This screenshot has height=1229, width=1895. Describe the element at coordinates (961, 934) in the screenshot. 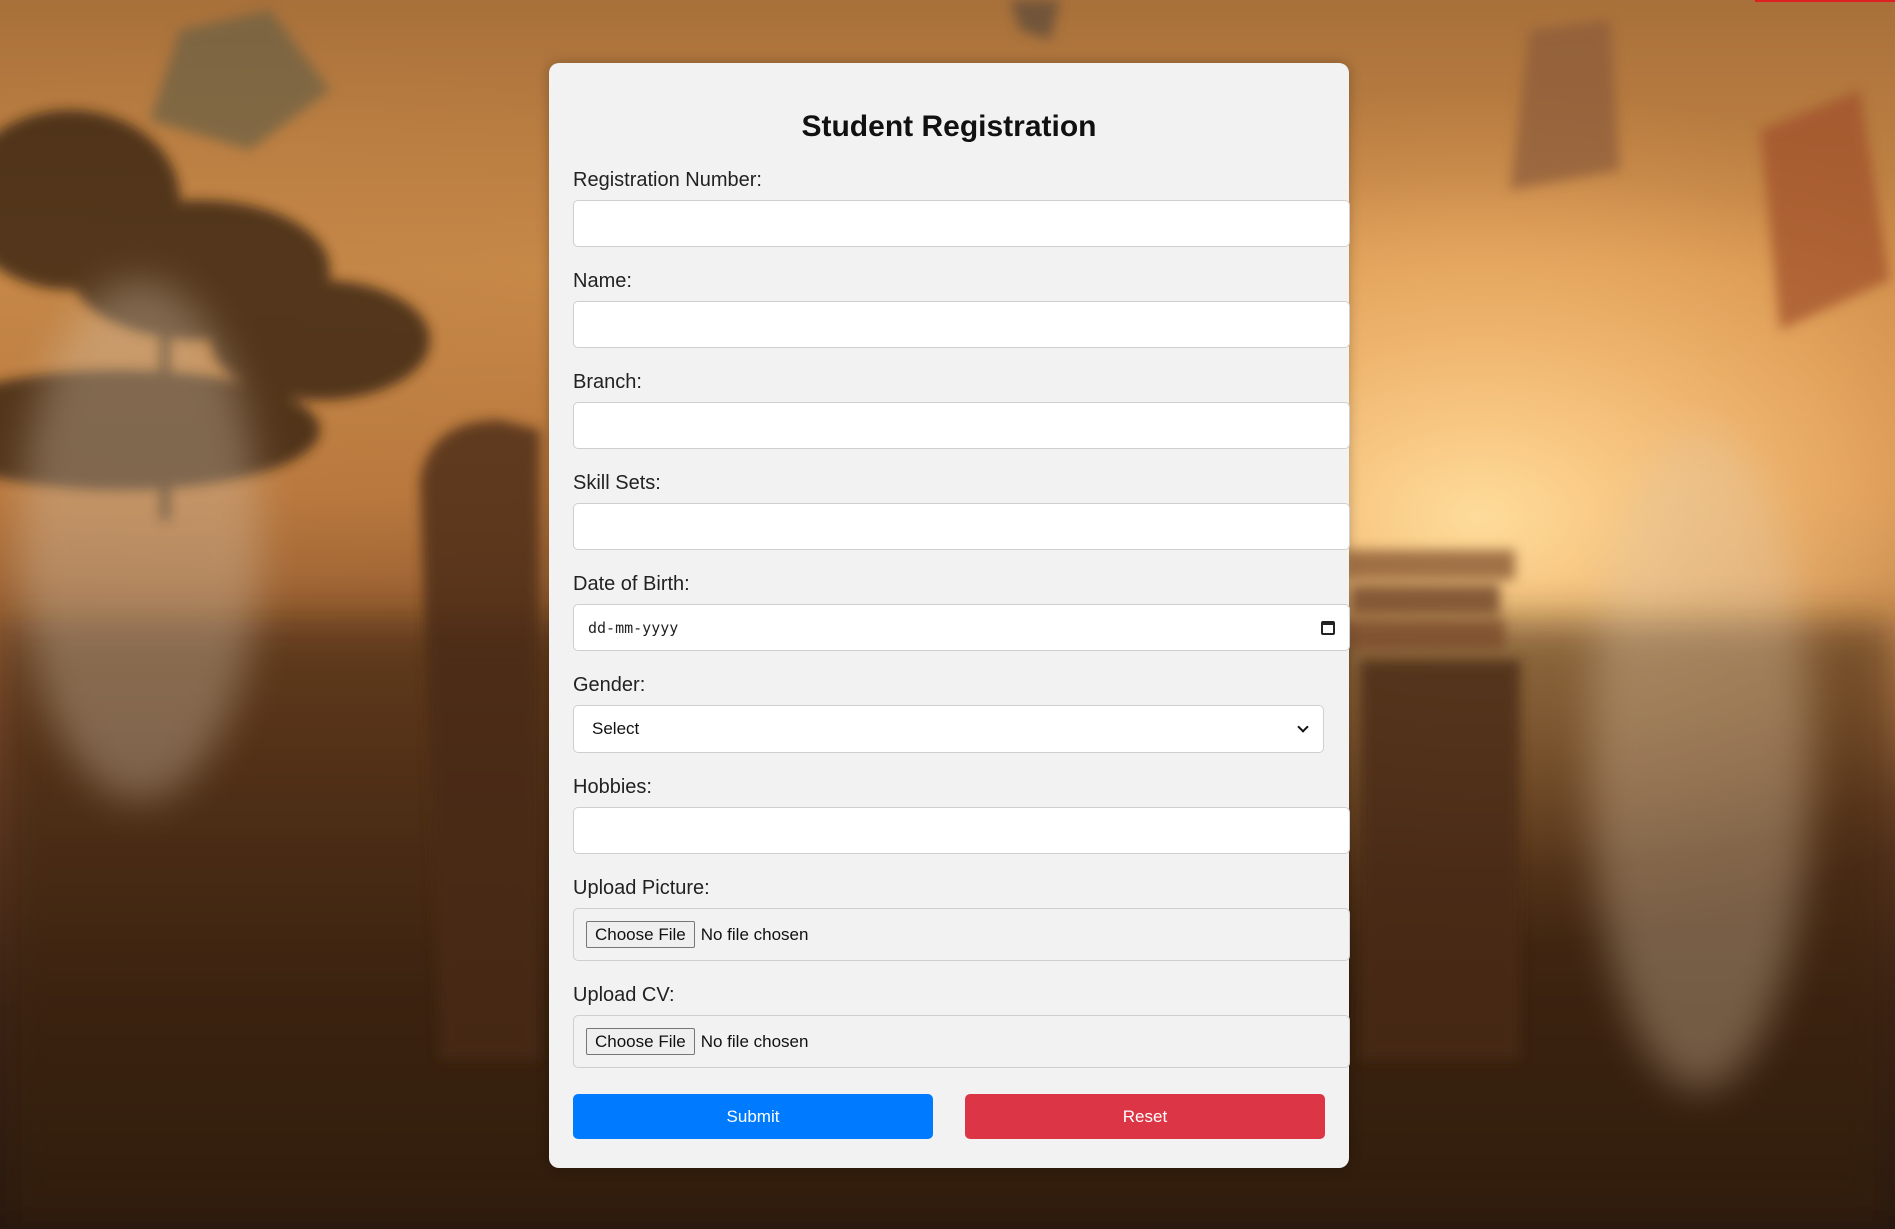

I see `upload-picture-input: Choose File No file chosen` at that location.